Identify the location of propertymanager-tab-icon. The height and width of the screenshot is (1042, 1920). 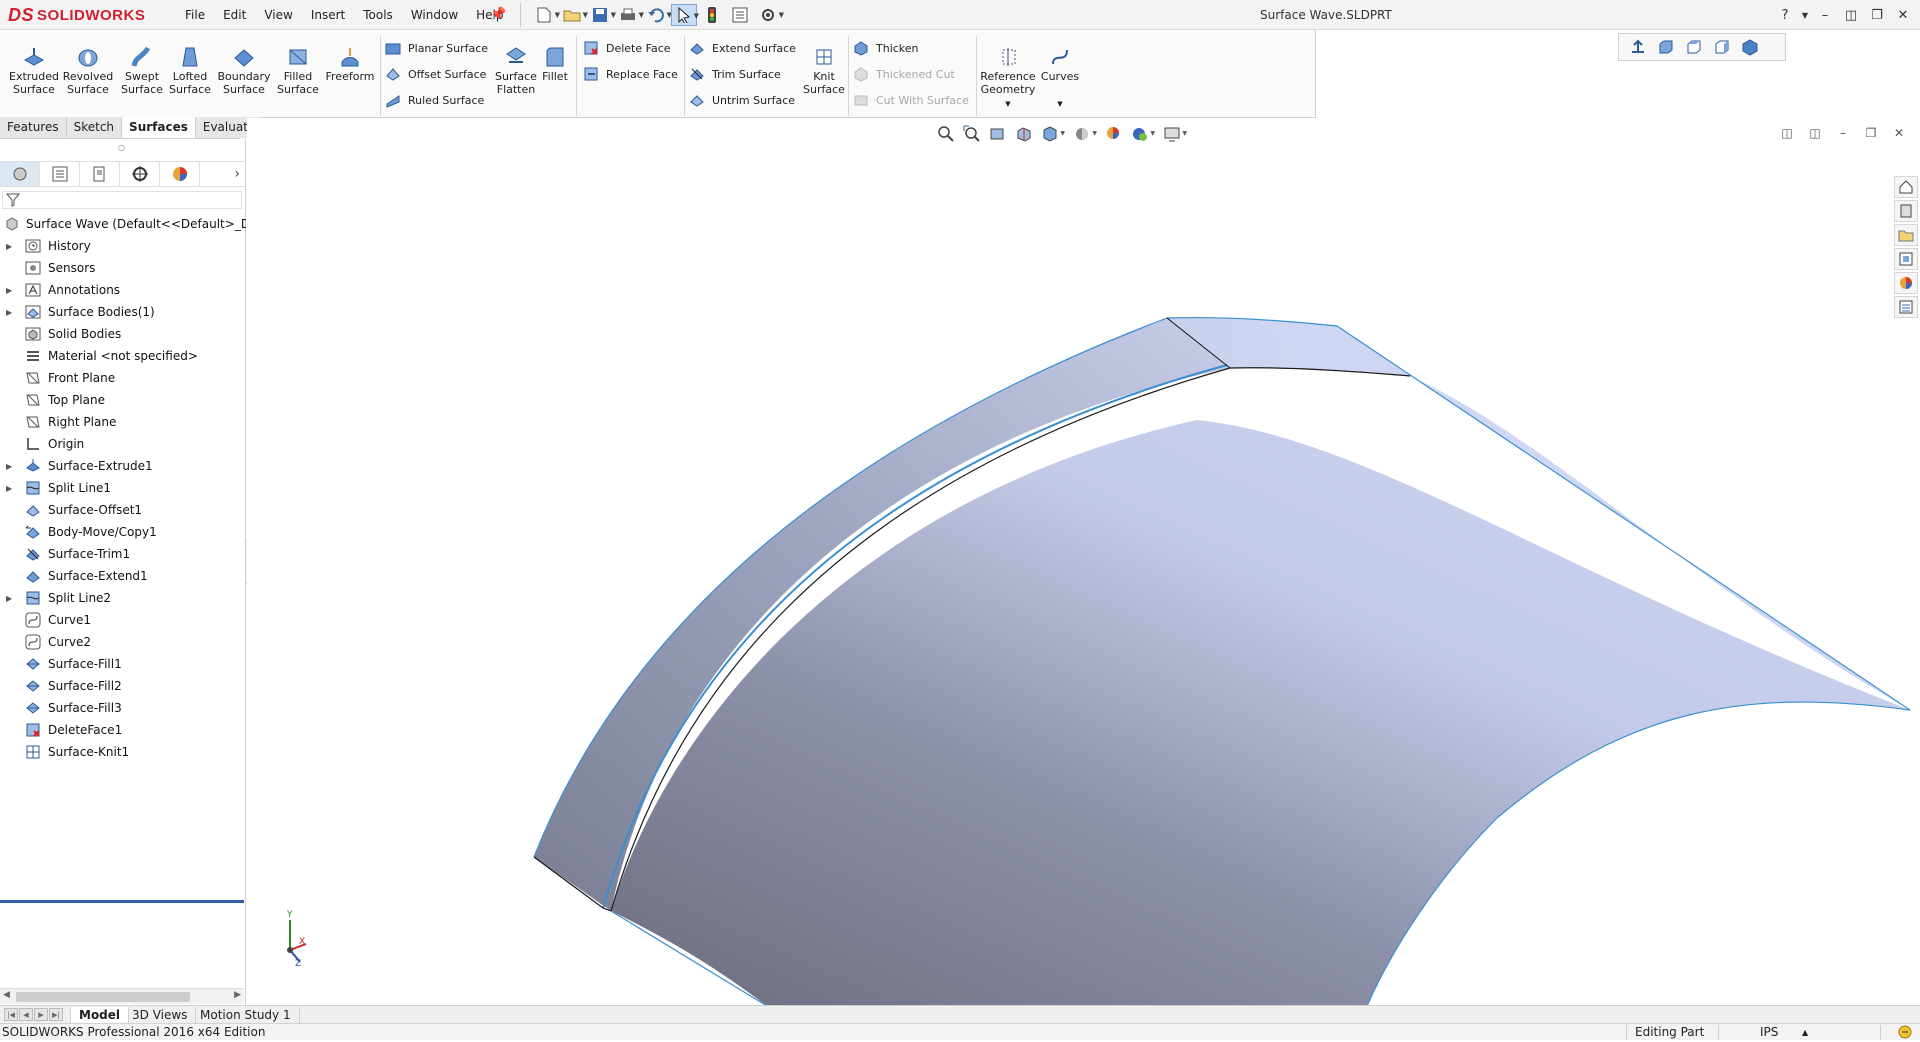
(60, 174).